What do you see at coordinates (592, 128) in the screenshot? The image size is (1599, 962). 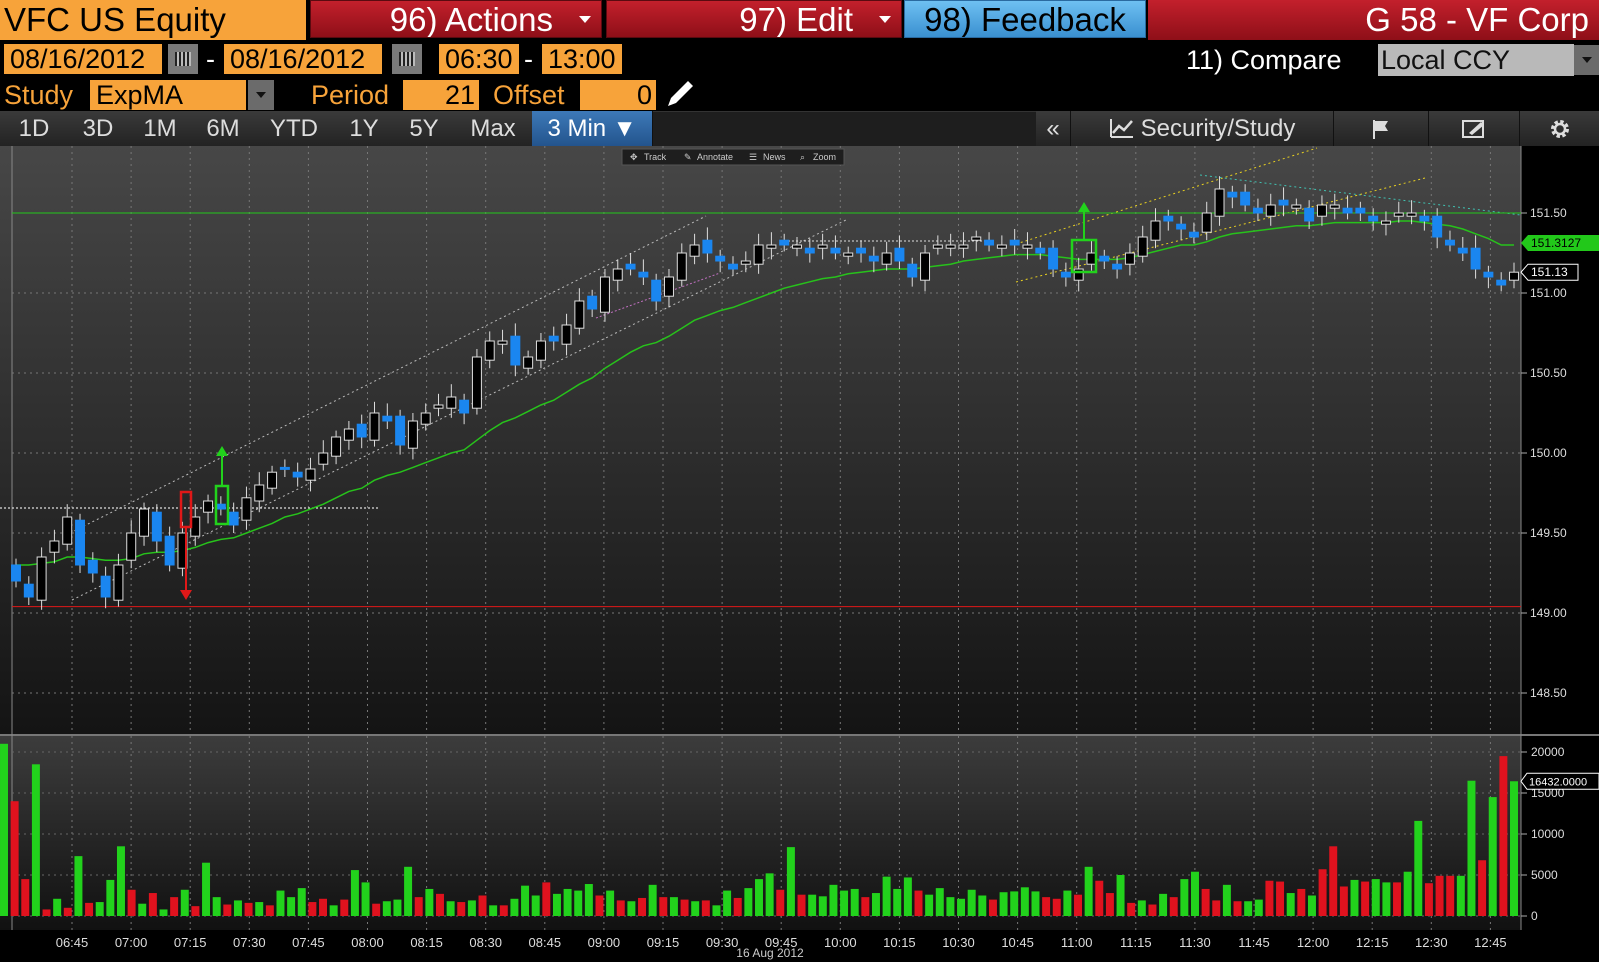 I see `tab-3-min: 3 Min ▼` at bounding box center [592, 128].